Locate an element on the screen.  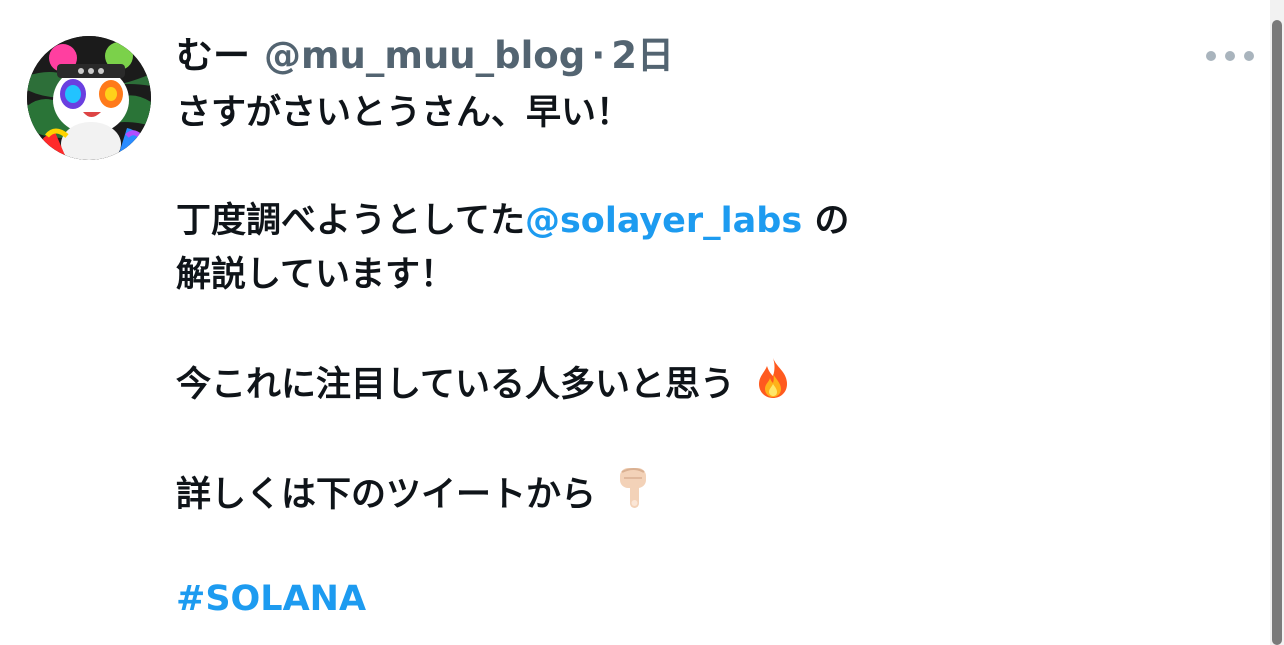
text-line: 丁度調べようとしてた@solayer_labs の is located at coordinates (676, 221).